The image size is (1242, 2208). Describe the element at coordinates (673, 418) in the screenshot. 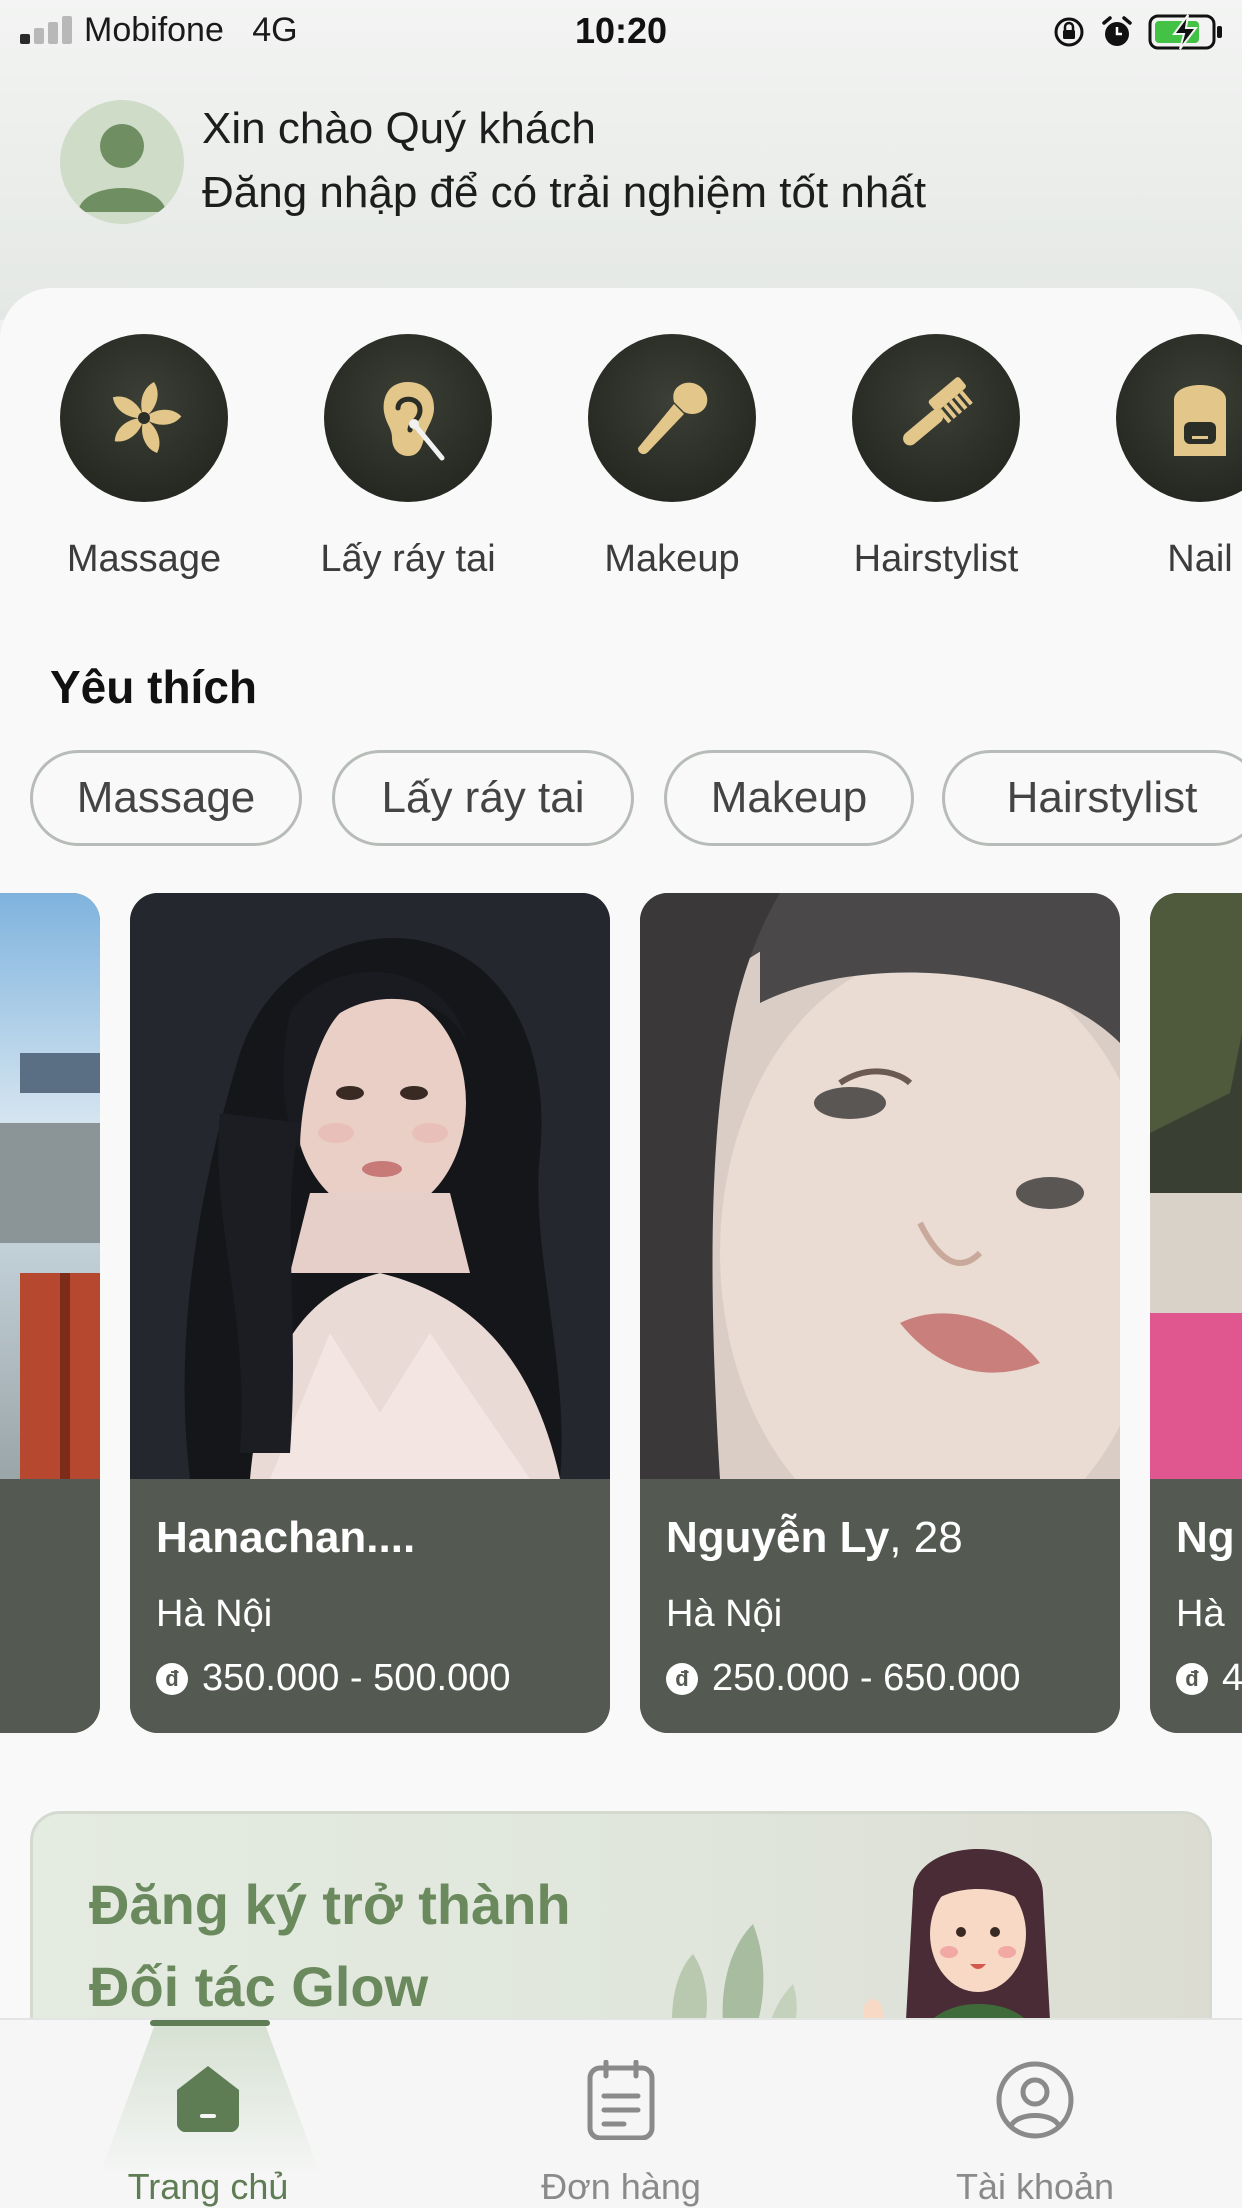

I see `makeup-brush-icon` at that location.